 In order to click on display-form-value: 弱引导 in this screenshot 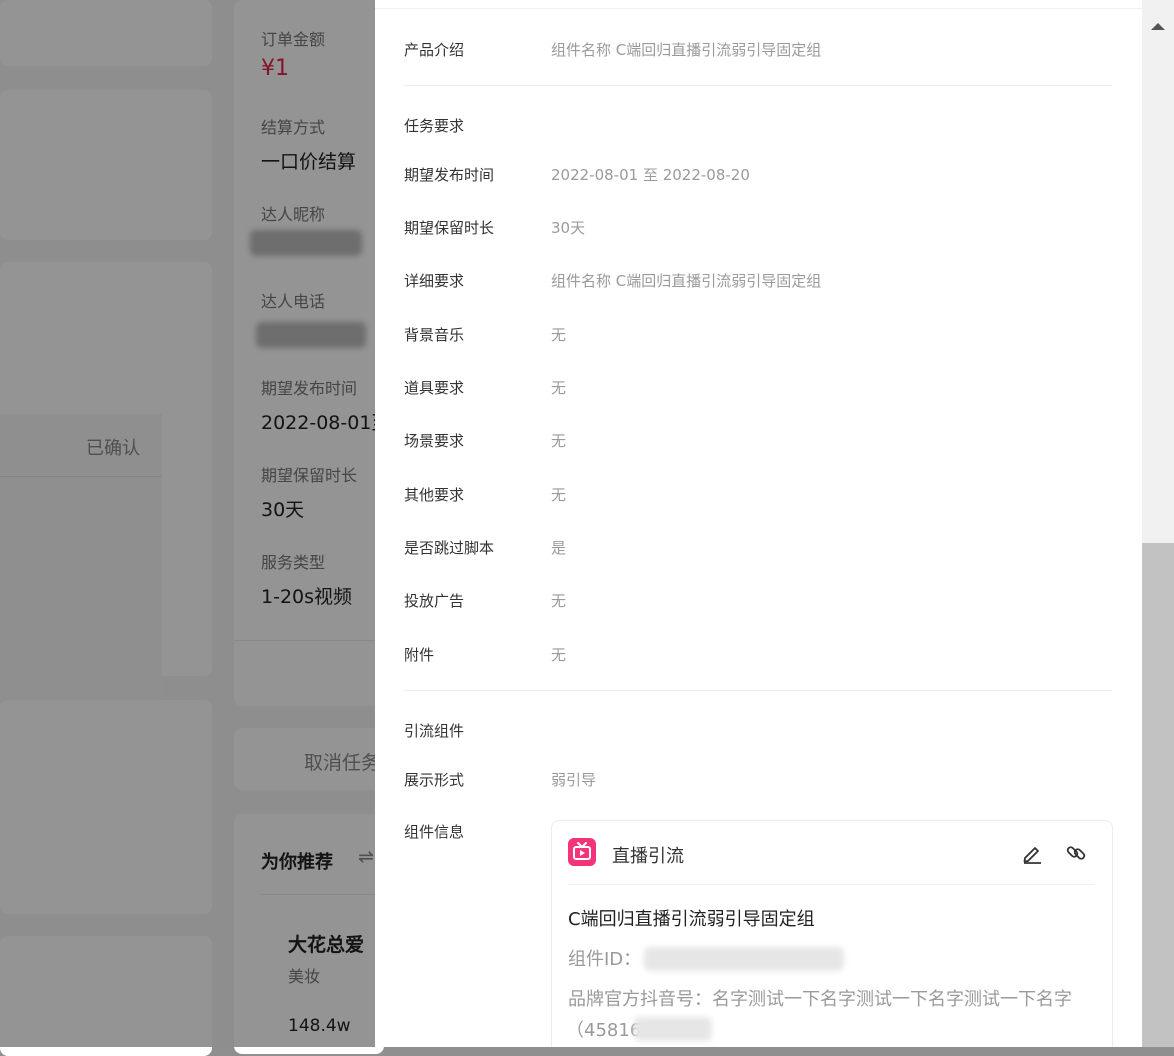, I will do `click(574, 780)`.